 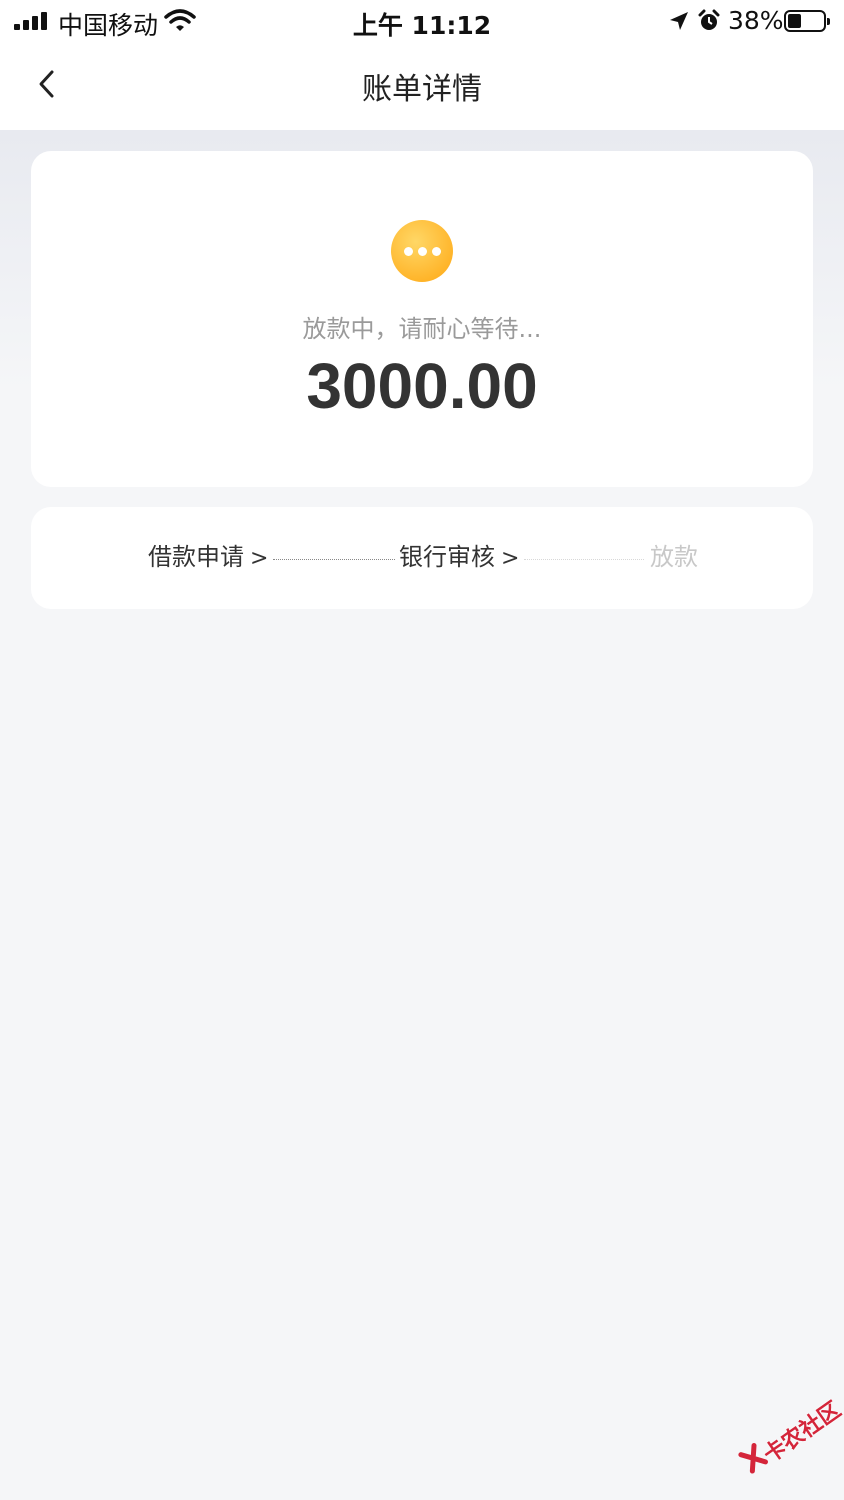 I want to click on battery-percentage: 38%, so click(x=756, y=20).